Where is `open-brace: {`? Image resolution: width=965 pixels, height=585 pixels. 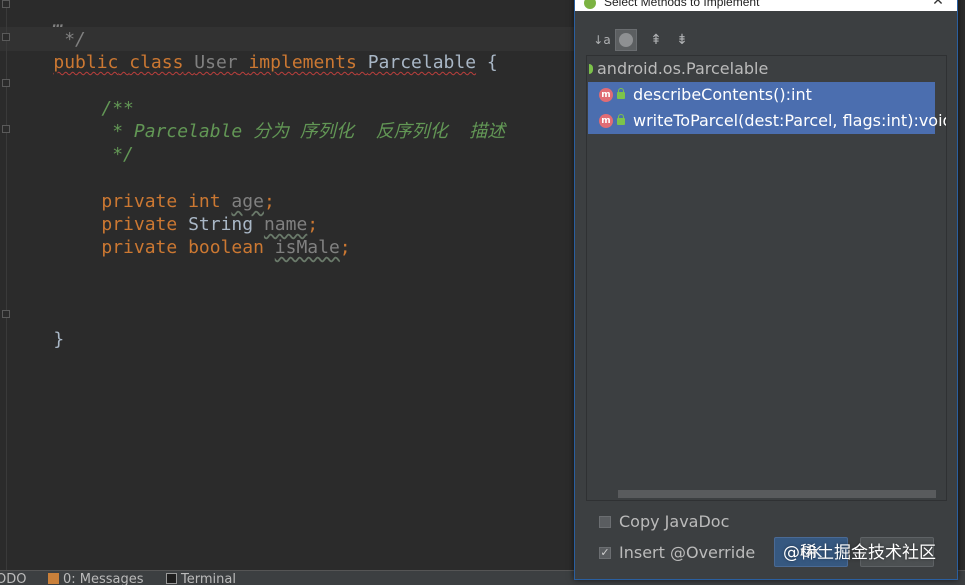
open-brace: { is located at coordinates (492, 62).